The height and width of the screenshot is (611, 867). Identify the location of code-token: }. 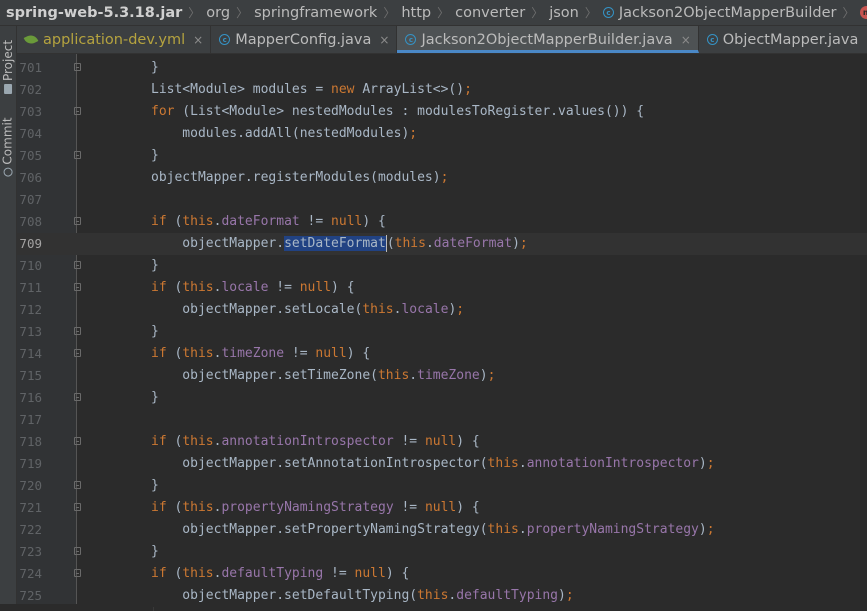
(155, 67).